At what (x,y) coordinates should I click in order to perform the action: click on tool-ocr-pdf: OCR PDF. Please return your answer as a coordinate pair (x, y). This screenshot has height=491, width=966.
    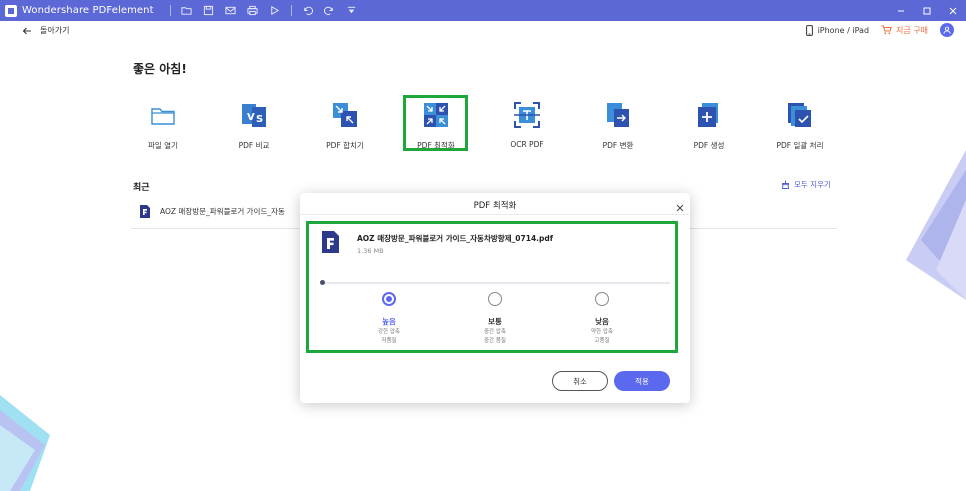
    Looking at the image, I should click on (527, 124).